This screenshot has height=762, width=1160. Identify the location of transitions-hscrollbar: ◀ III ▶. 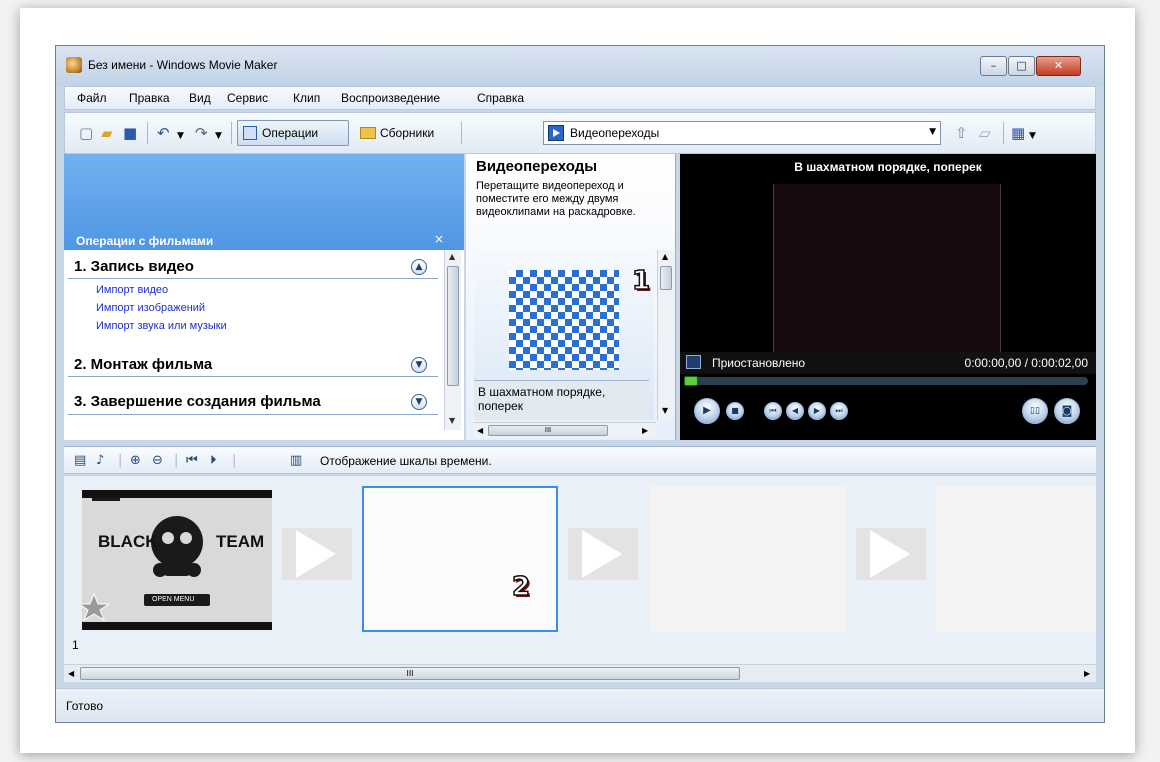
(565, 430).